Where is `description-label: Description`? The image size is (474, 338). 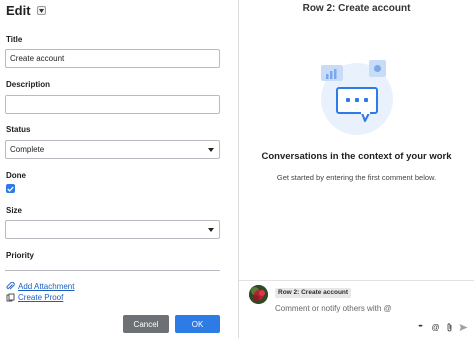
description-label: Description is located at coordinates (28, 84).